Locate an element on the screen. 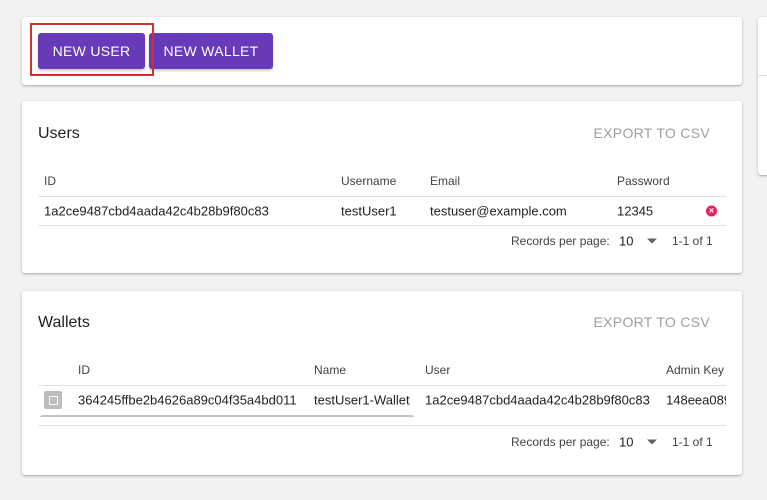  wallet-name-cell: testUser1-Wallet is located at coordinates (362, 400).